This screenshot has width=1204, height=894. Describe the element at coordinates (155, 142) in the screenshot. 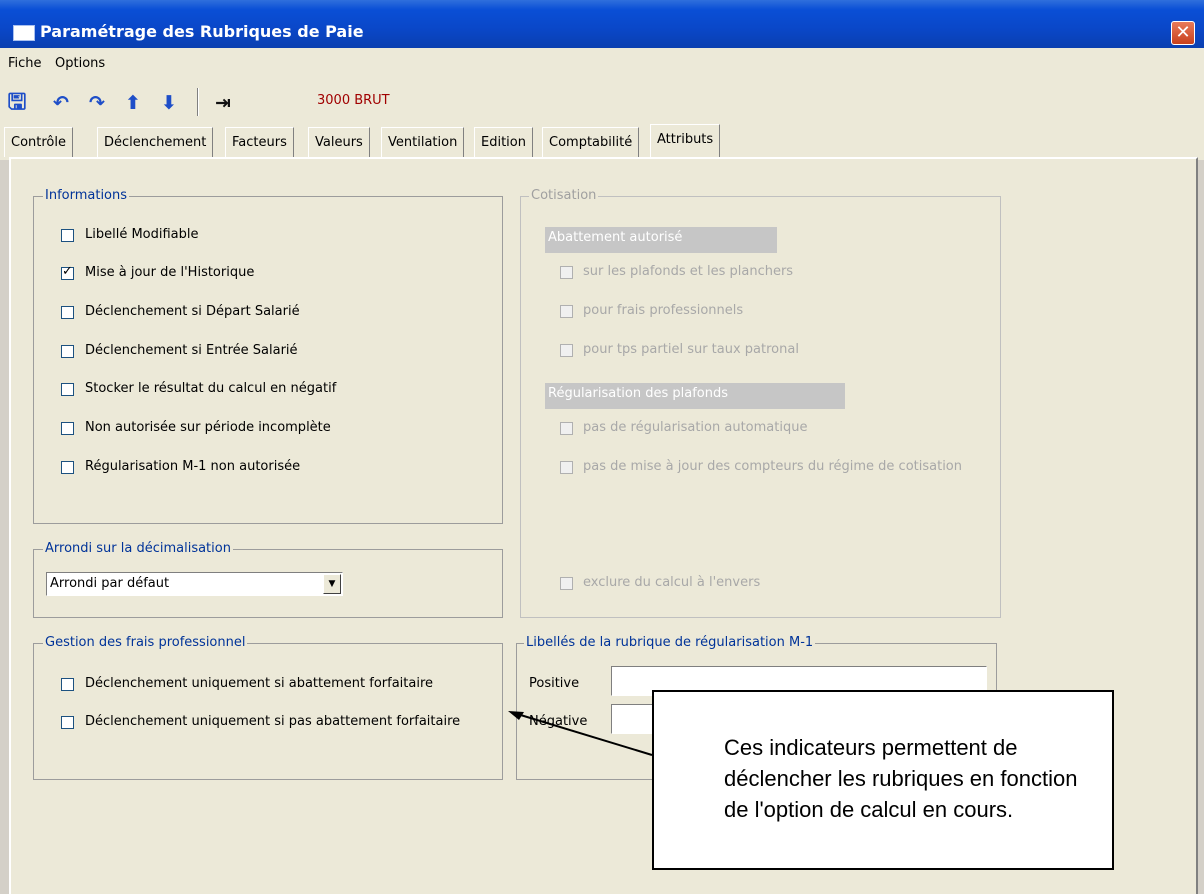

I see `tab-declenchement: Déclenchement` at that location.